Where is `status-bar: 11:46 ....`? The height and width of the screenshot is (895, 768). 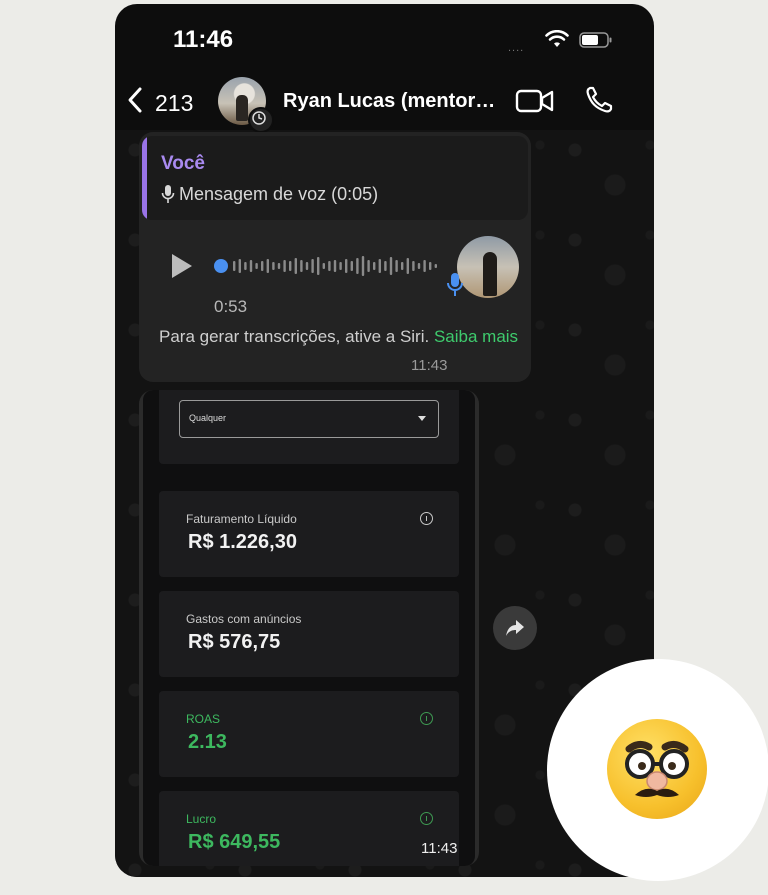 status-bar: 11:46 .... is located at coordinates (384, 39).